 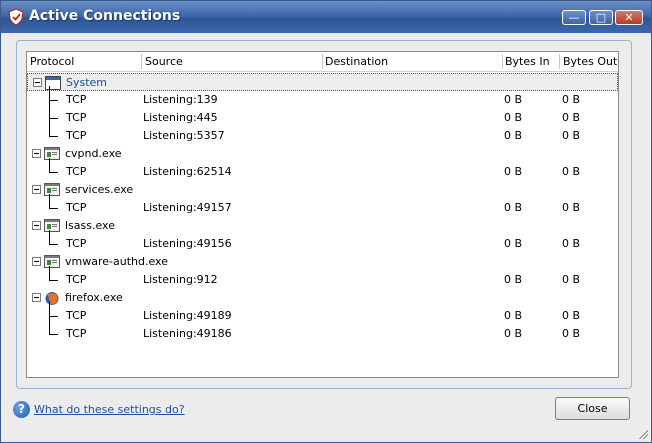 What do you see at coordinates (53, 83) in the screenshot?
I see `window-icon` at bounding box center [53, 83].